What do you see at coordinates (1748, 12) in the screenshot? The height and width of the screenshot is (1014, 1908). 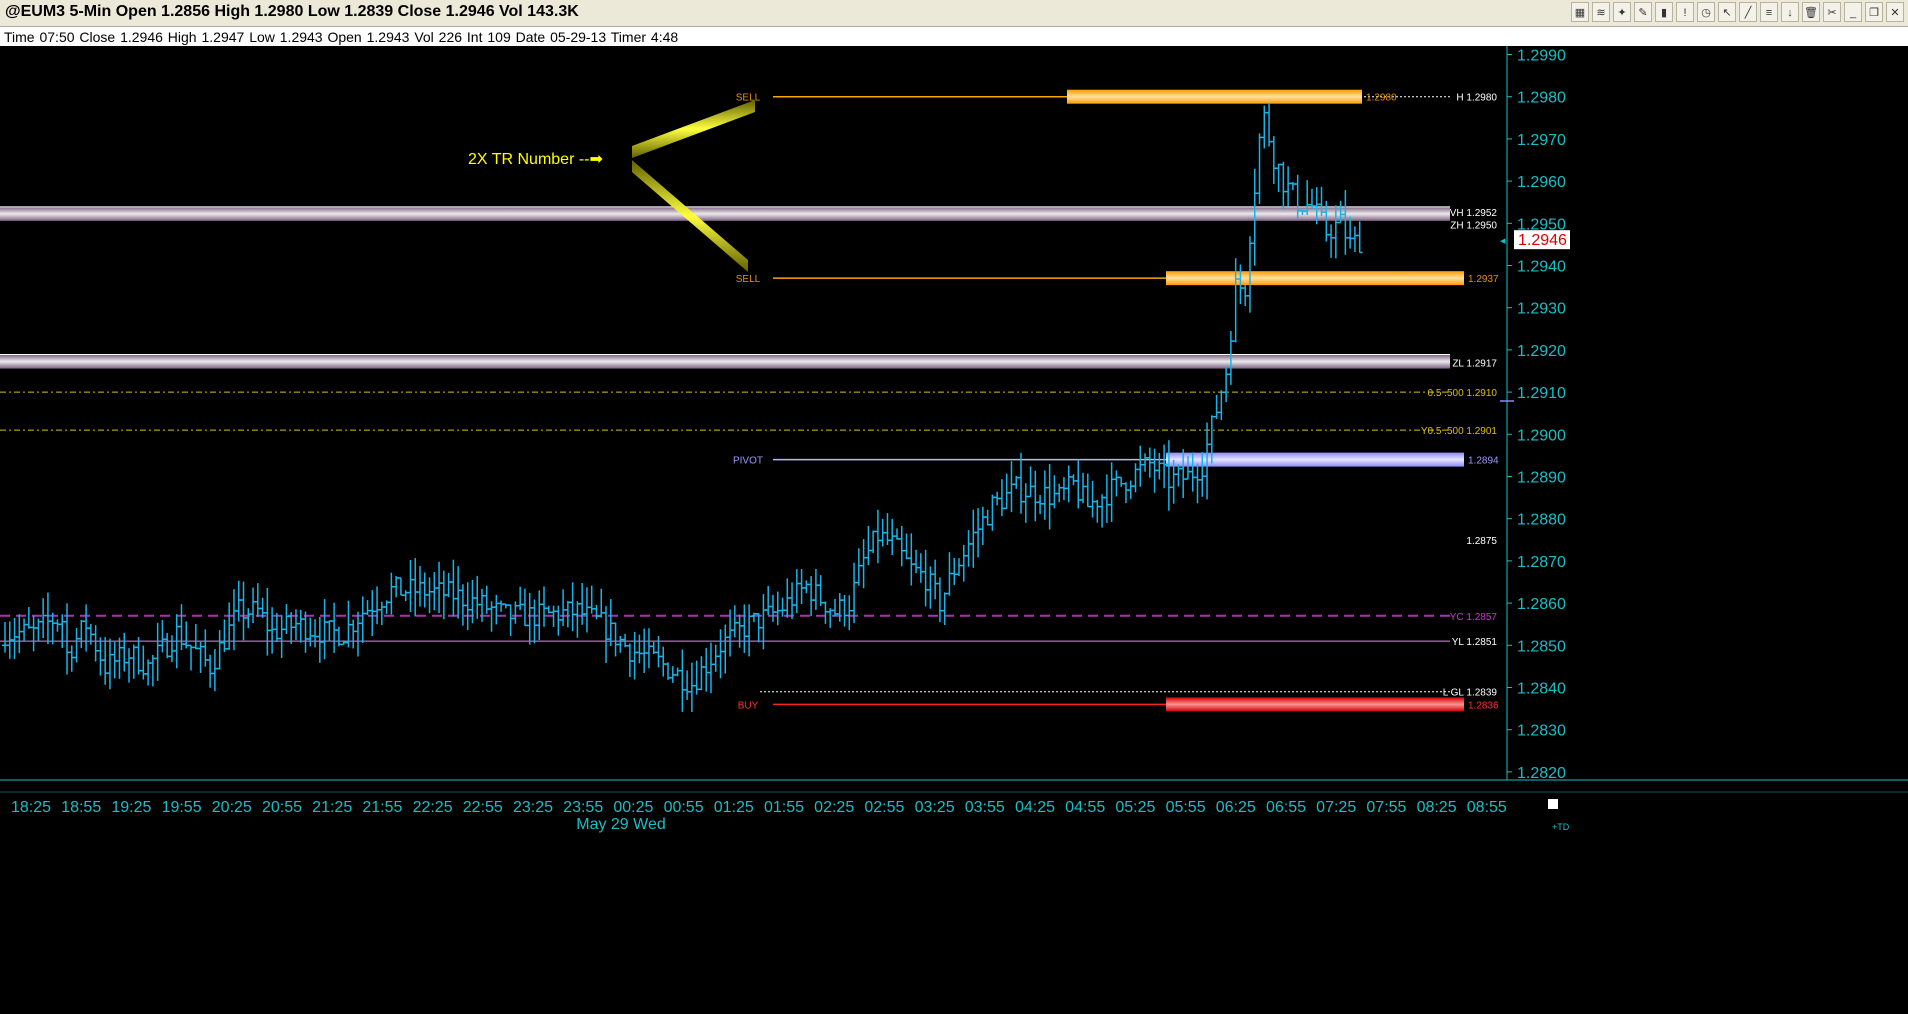 I see `line-tool-icon: ╱` at bounding box center [1748, 12].